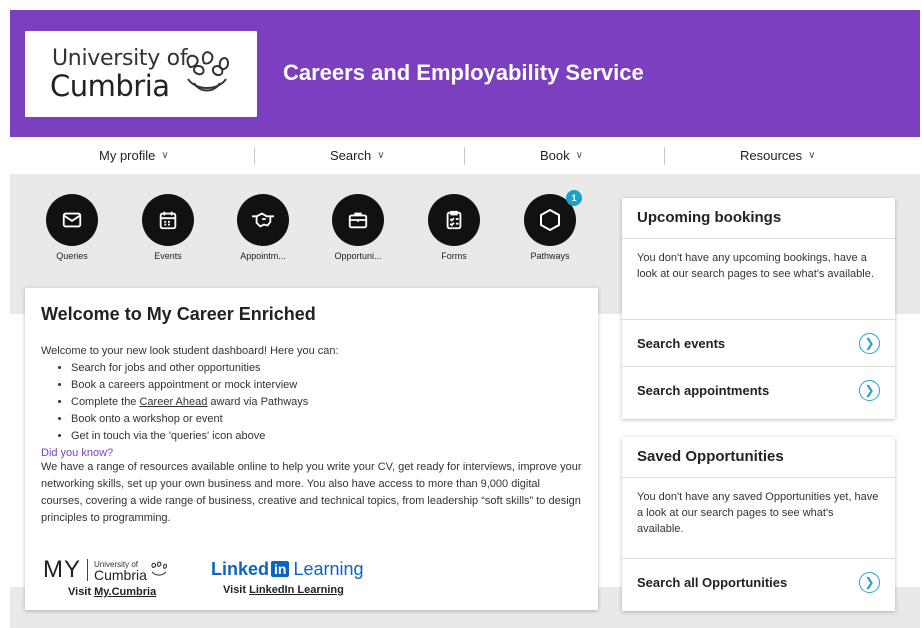  What do you see at coordinates (758, 457) in the screenshot?
I see `saved-opportunities-title: Saved Opportunities` at bounding box center [758, 457].